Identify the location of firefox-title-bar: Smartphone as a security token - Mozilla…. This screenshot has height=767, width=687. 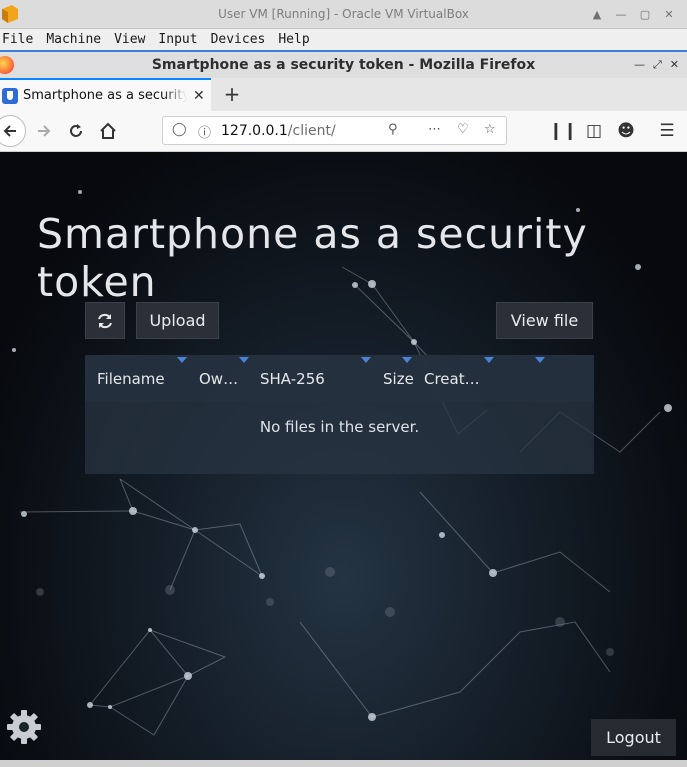
(343, 64).